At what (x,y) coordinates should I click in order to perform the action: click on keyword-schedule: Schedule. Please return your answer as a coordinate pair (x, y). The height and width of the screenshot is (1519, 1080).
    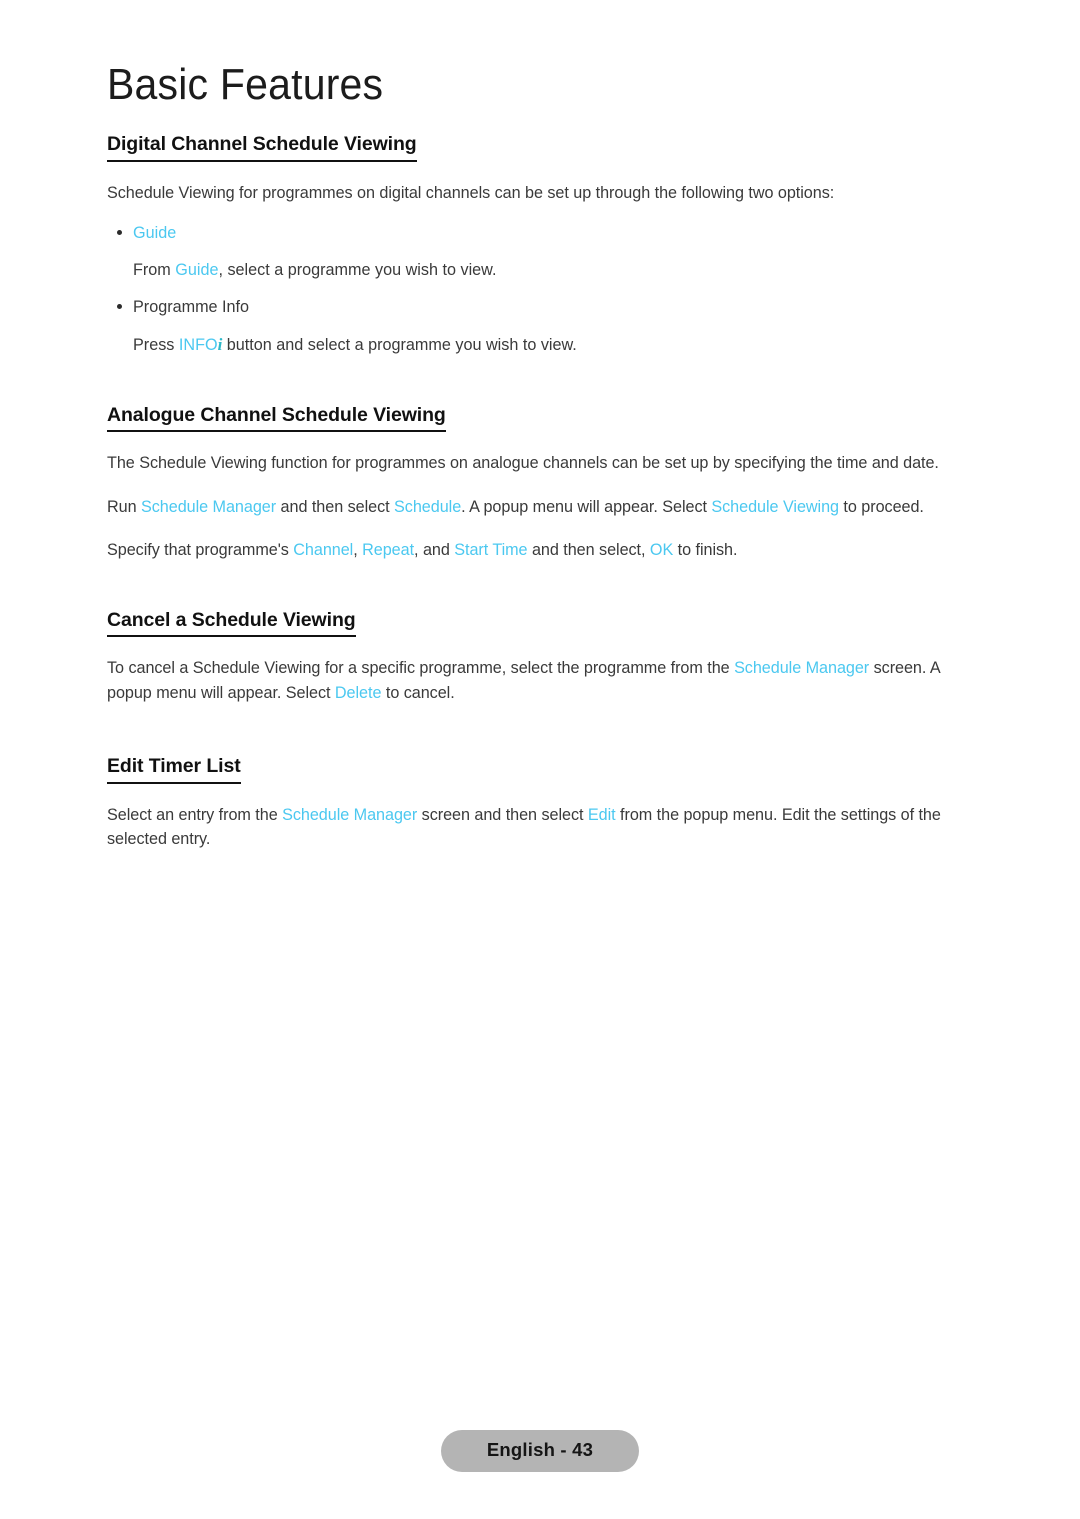
    Looking at the image, I should click on (428, 506).